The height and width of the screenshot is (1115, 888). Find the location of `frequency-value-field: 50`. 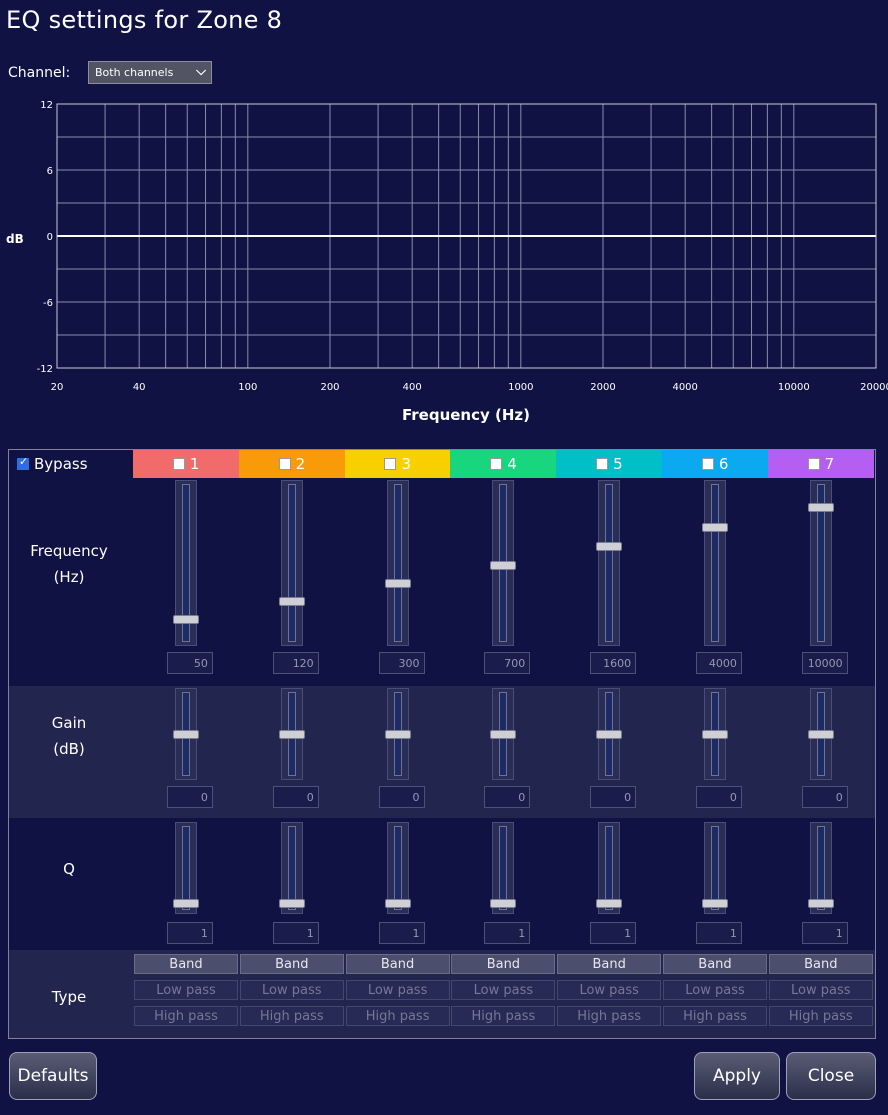

frequency-value-field: 50 is located at coordinates (189, 663).